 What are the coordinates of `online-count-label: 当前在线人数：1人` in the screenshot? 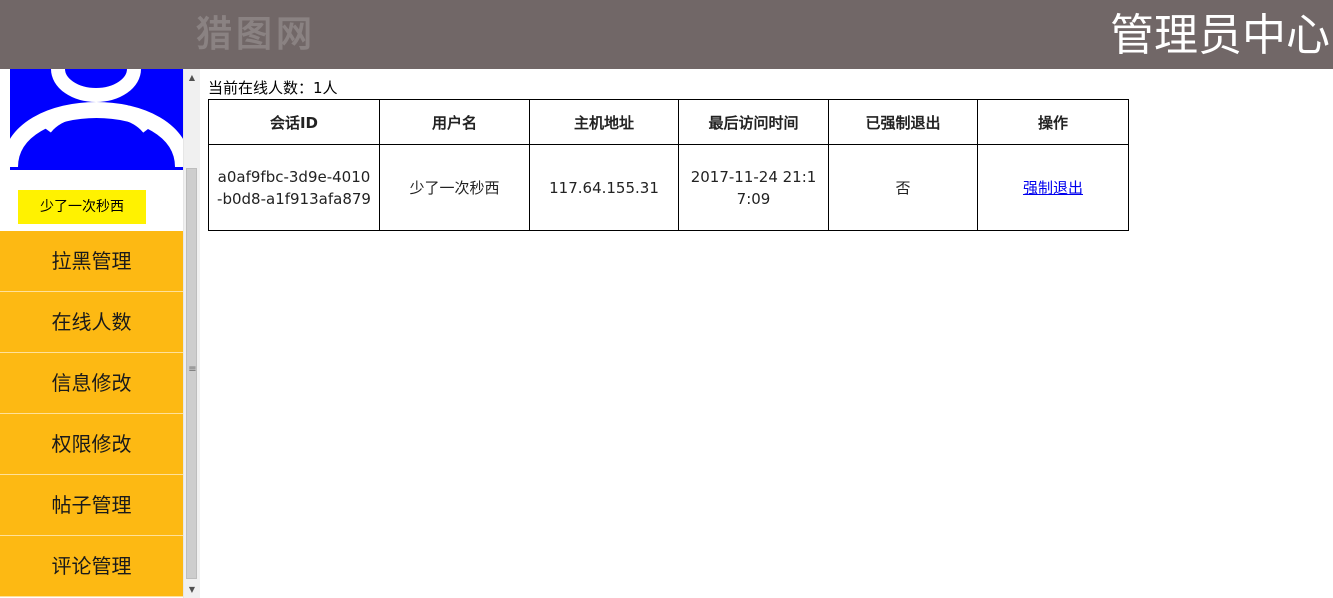 It's located at (273, 88).